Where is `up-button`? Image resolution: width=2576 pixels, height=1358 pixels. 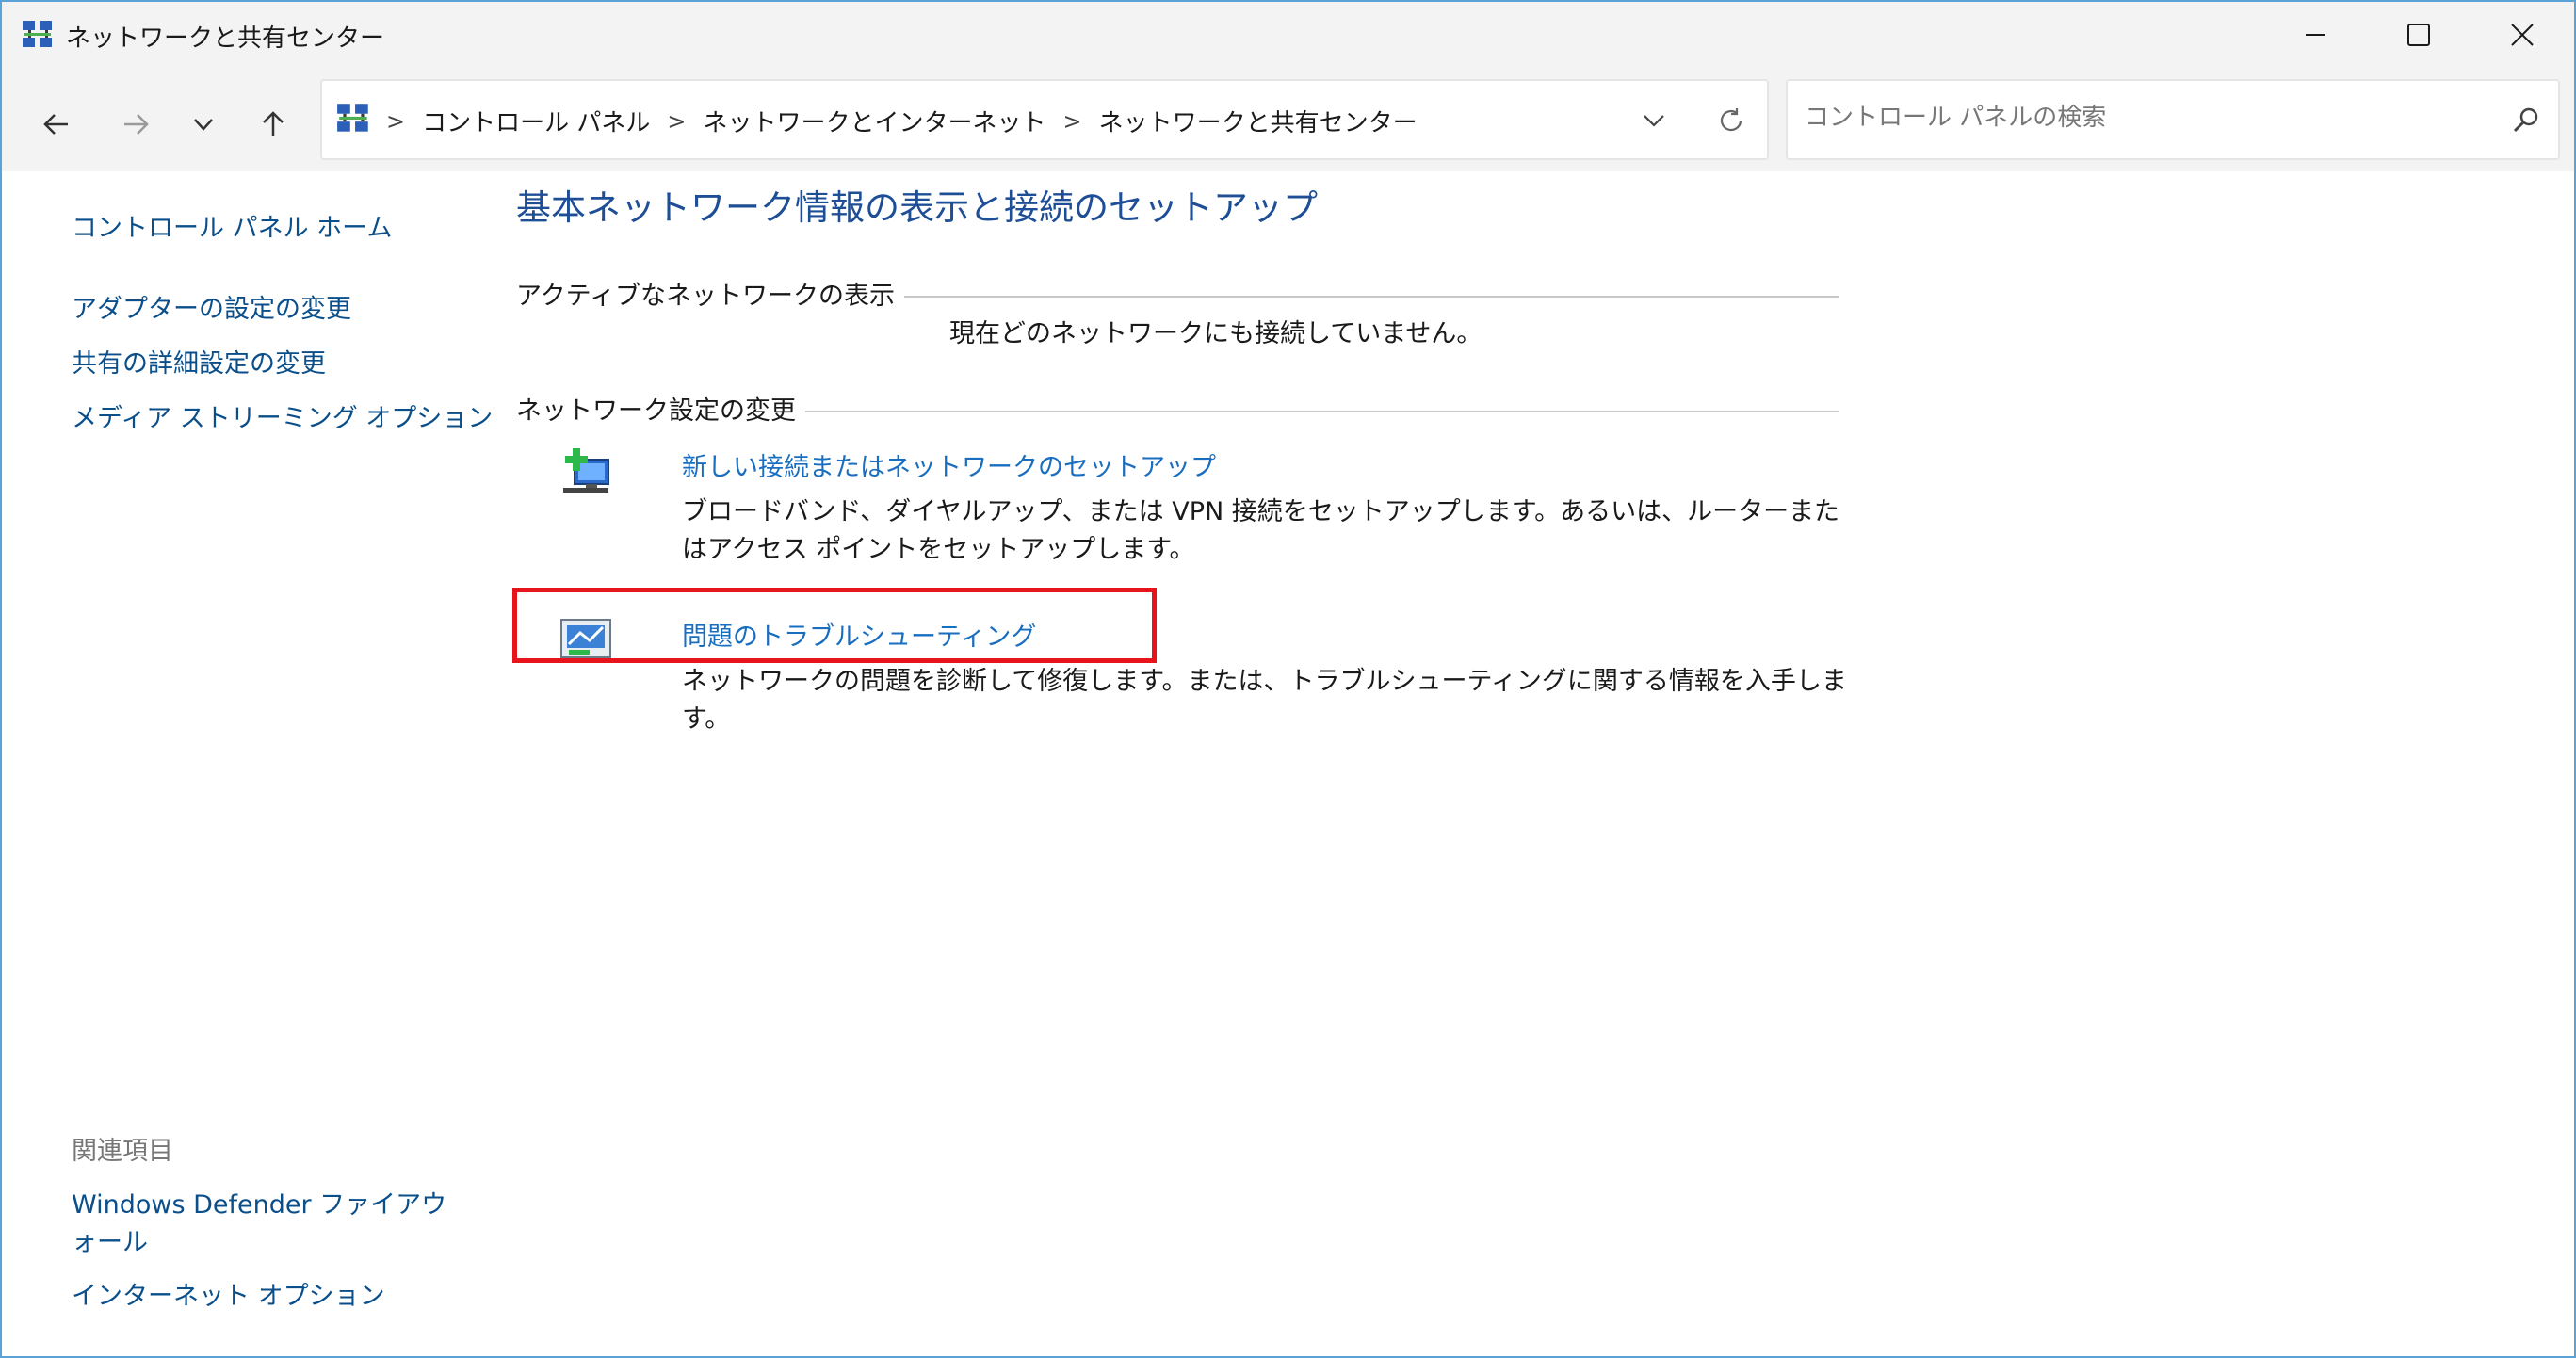 up-button is located at coordinates (273, 125).